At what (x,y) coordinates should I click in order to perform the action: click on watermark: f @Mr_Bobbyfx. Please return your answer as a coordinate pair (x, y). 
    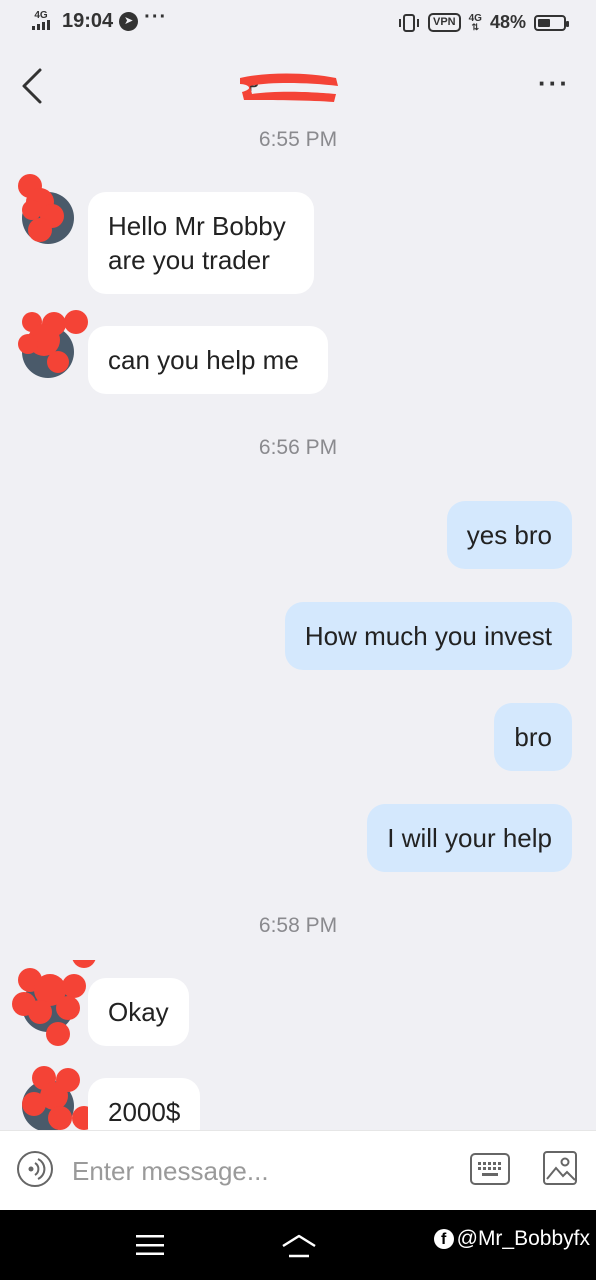
    Looking at the image, I should click on (511, 1239).